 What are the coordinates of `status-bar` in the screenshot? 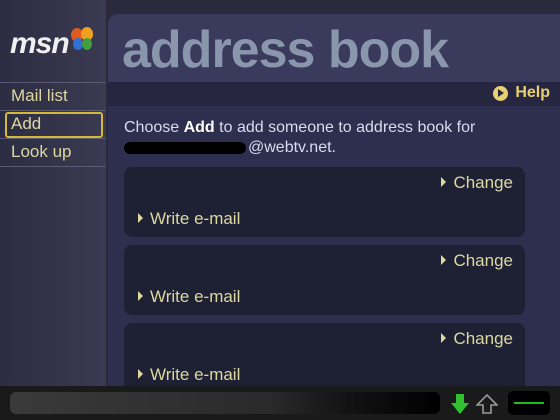 It's located at (280, 403).